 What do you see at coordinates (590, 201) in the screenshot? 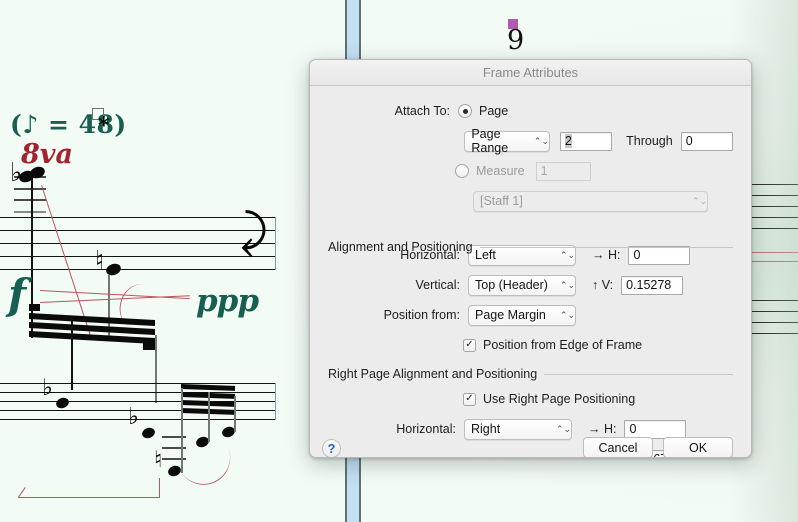
I see `staff-popup: [Staff 1] ⌃⌄` at bounding box center [590, 201].